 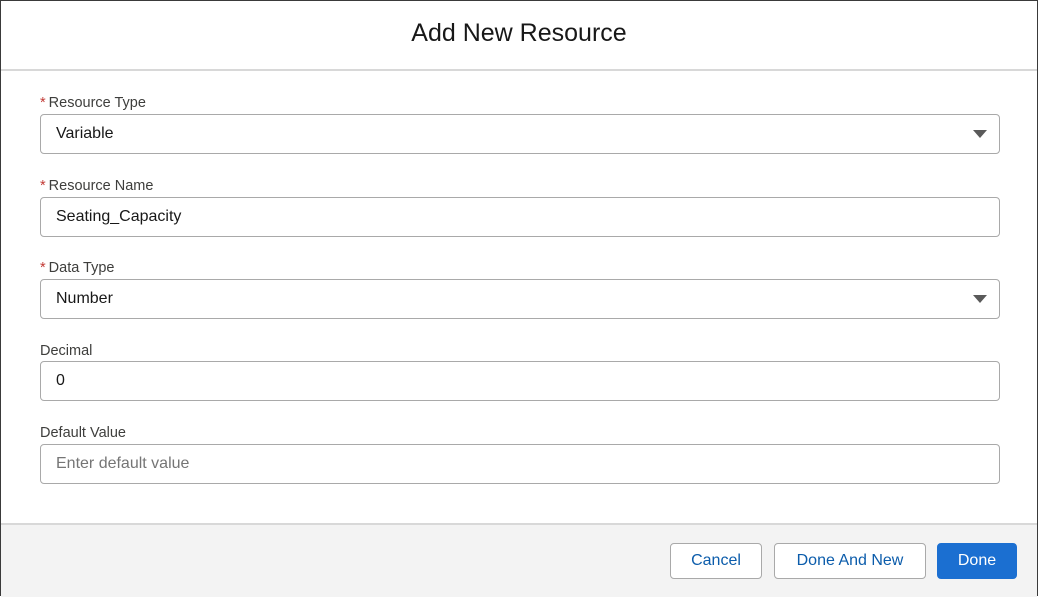 I want to click on decimal-value: 0, so click(x=60, y=380).